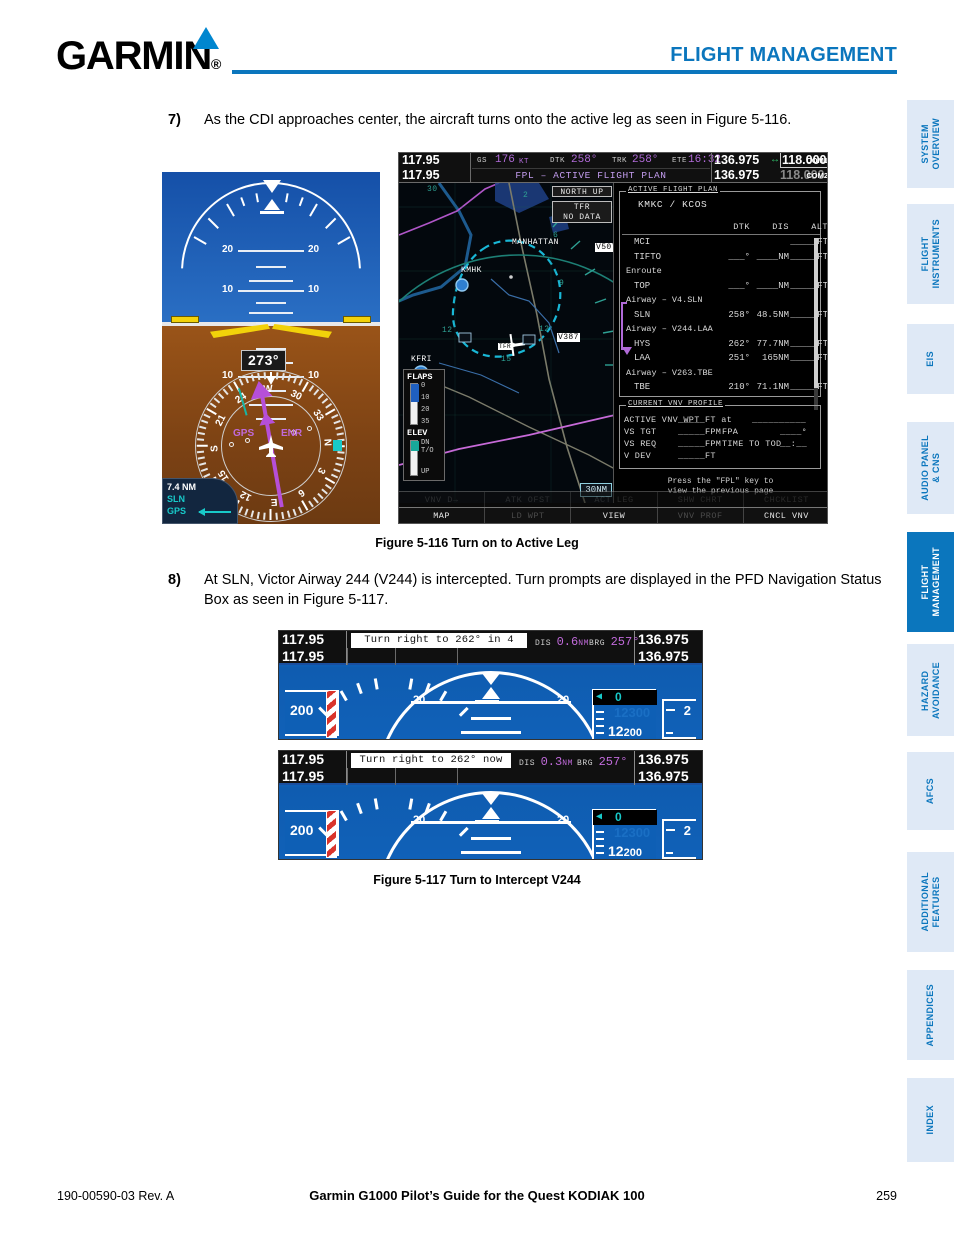 The height and width of the screenshot is (1235, 954). I want to click on vertical-speed-value: 2, so click(687, 710).